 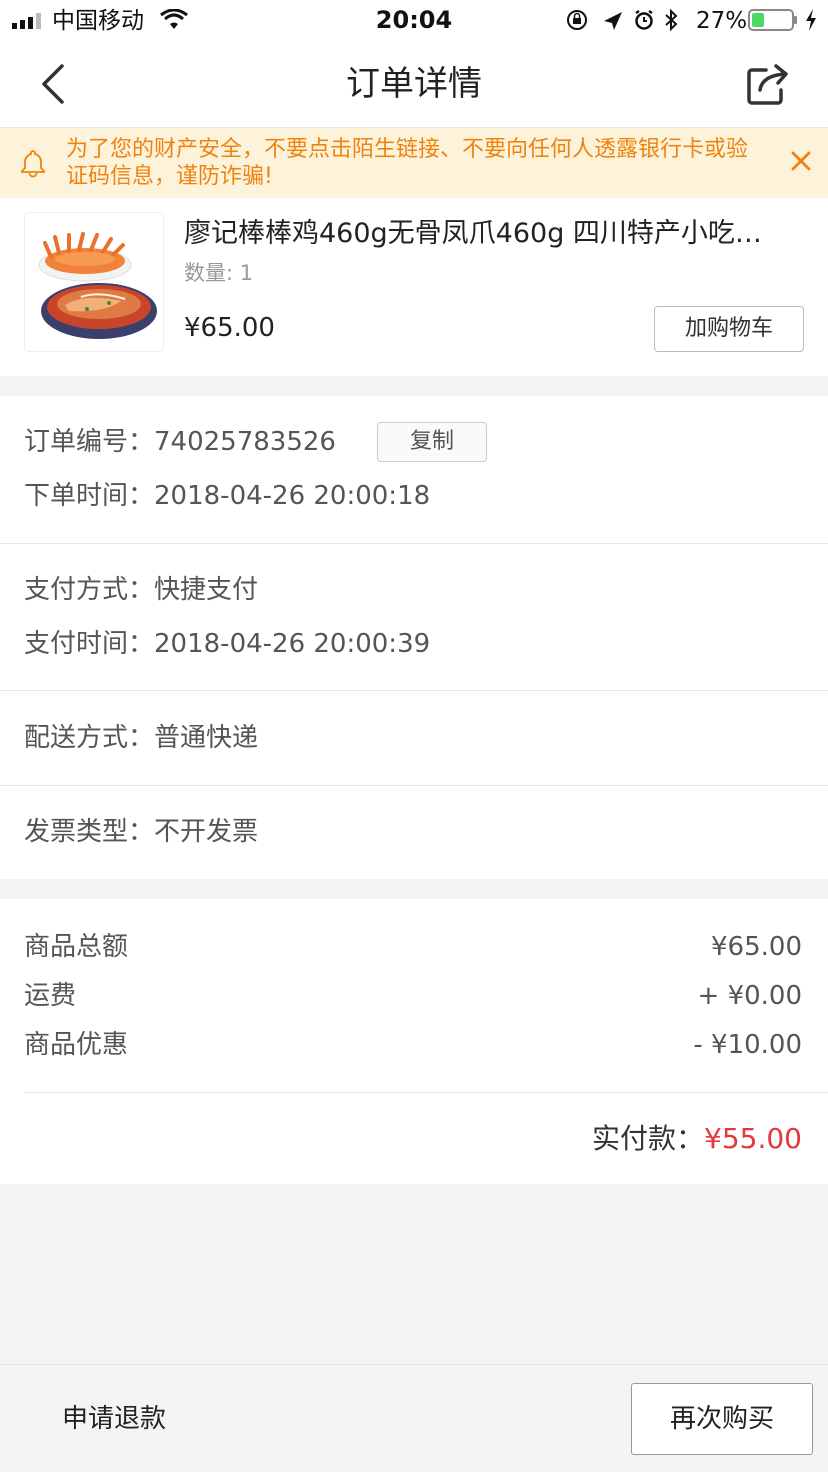 I want to click on share-icon, so click(x=768, y=85).